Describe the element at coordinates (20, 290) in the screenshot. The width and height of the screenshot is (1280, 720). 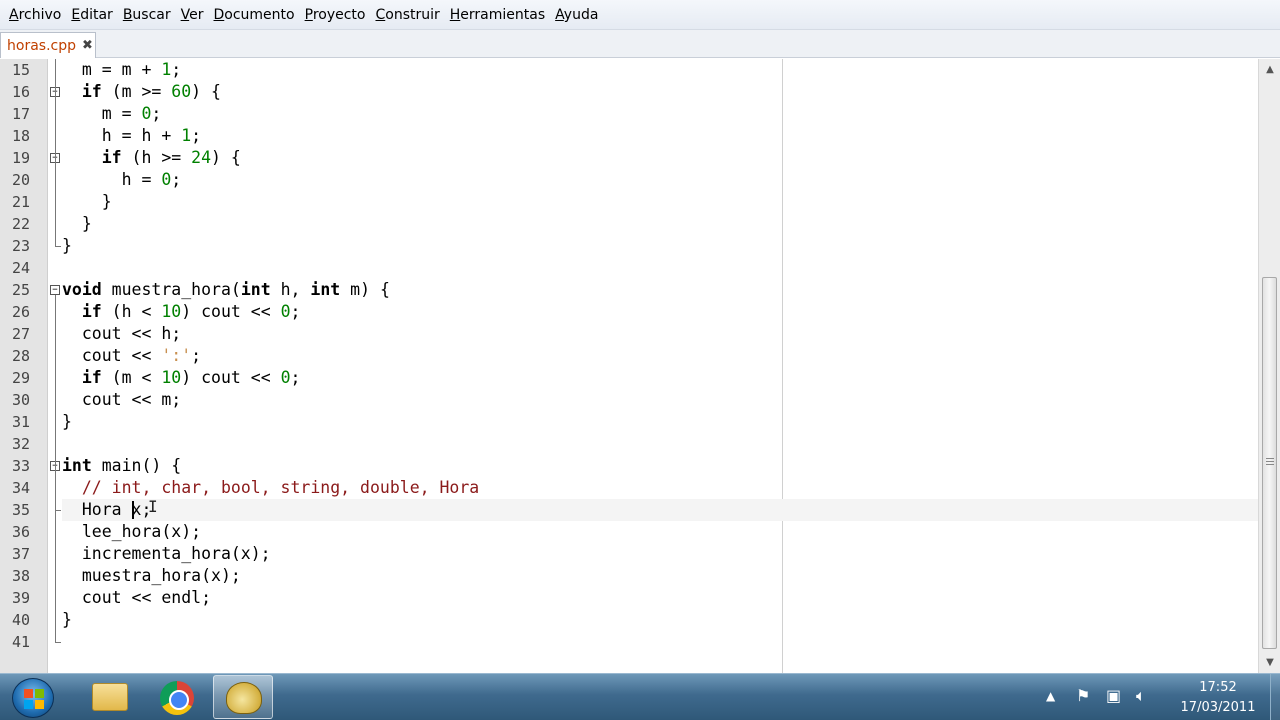
I see `line-number: 25` at that location.